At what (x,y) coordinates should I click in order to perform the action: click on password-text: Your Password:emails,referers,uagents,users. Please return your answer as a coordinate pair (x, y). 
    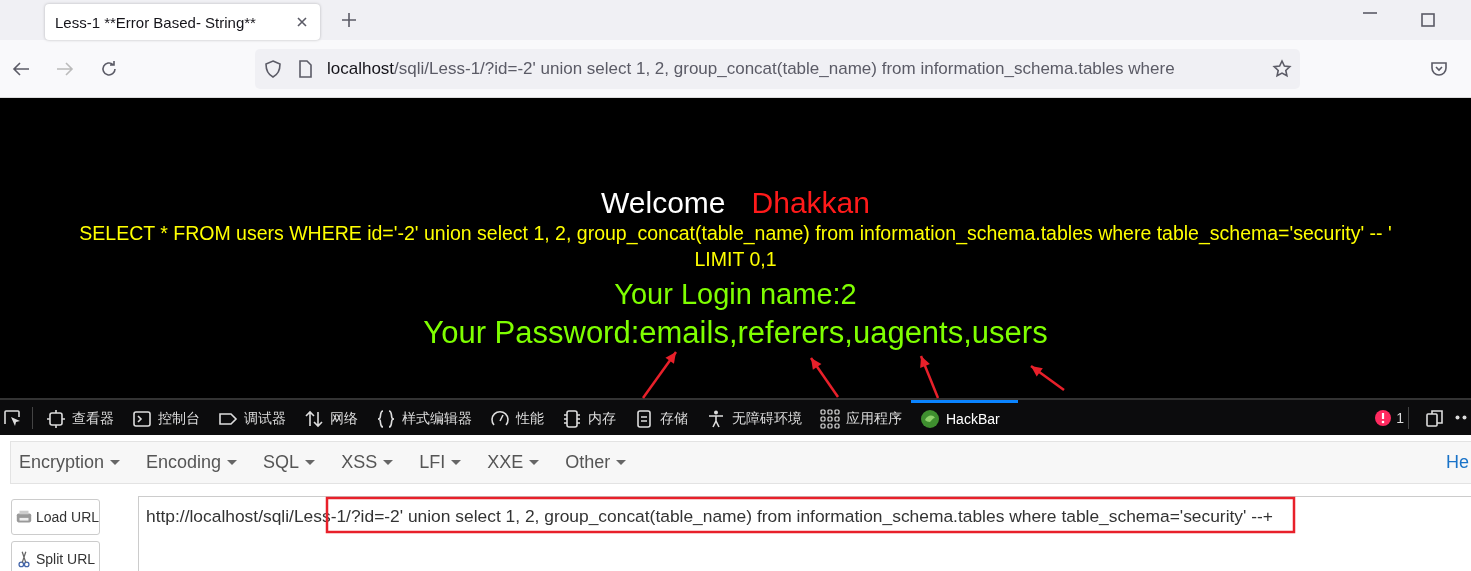
    Looking at the image, I should click on (735, 333).